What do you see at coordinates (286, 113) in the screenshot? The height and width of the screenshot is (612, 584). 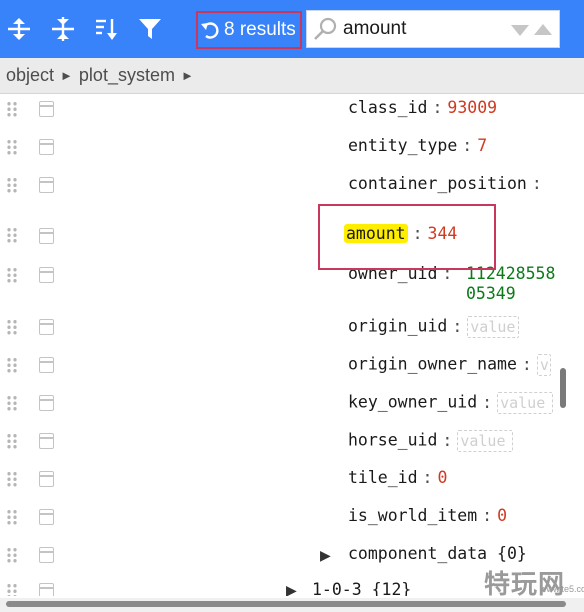 I see `tree-row: class_id:93009` at bounding box center [286, 113].